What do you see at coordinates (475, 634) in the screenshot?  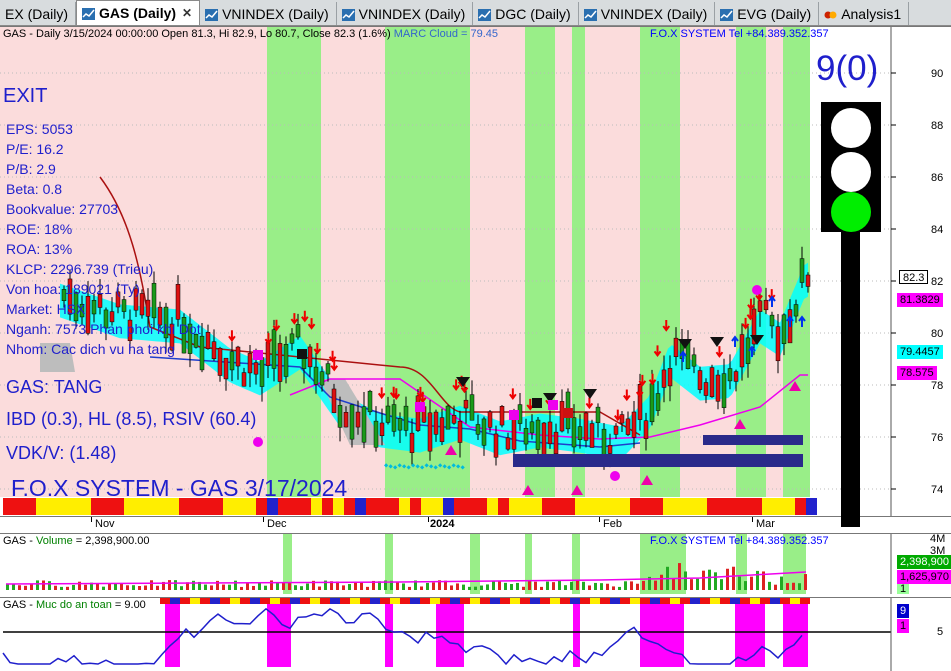 I see `safety-pane: GAS - Muc do an toan = 9.00 5 9 1` at bounding box center [475, 634].